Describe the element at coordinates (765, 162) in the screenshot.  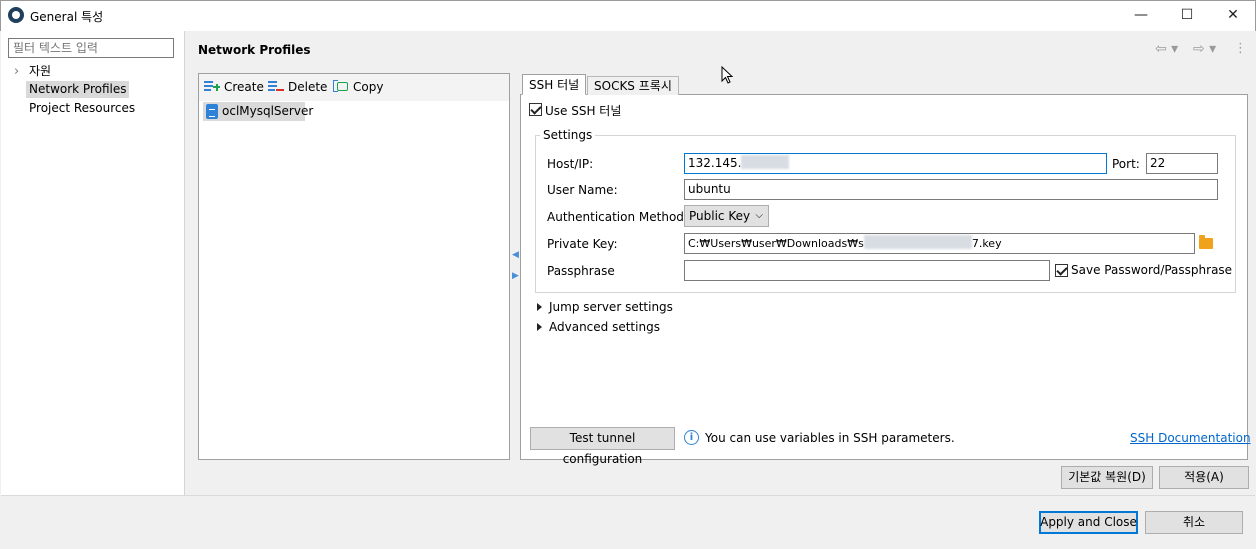
I see `redacted-host` at that location.